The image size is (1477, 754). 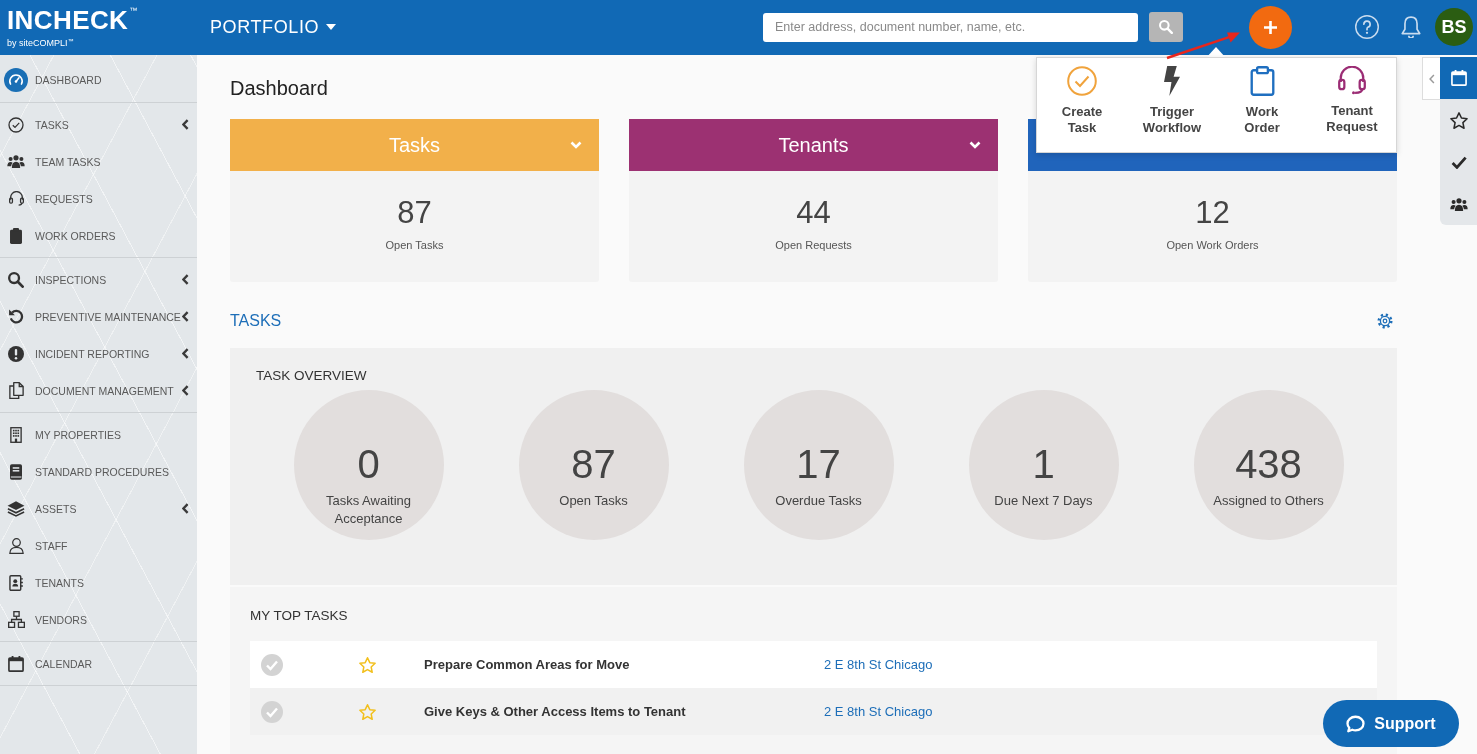 What do you see at coordinates (1411, 27) in the screenshot?
I see `bell-icon` at bounding box center [1411, 27].